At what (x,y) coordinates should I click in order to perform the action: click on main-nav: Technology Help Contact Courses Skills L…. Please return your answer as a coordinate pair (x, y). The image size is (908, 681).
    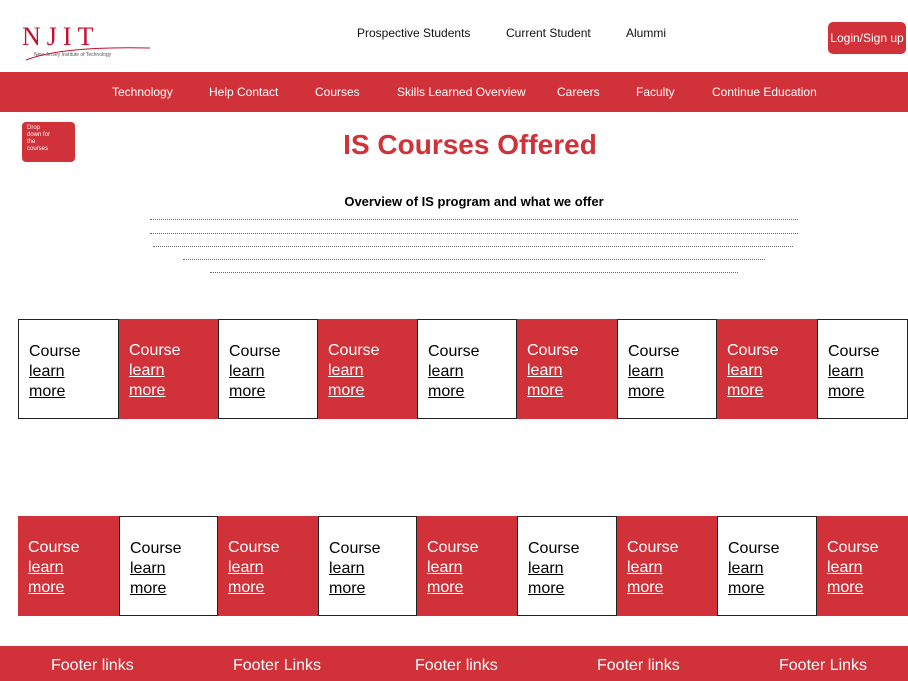
    Looking at the image, I should click on (454, 92).